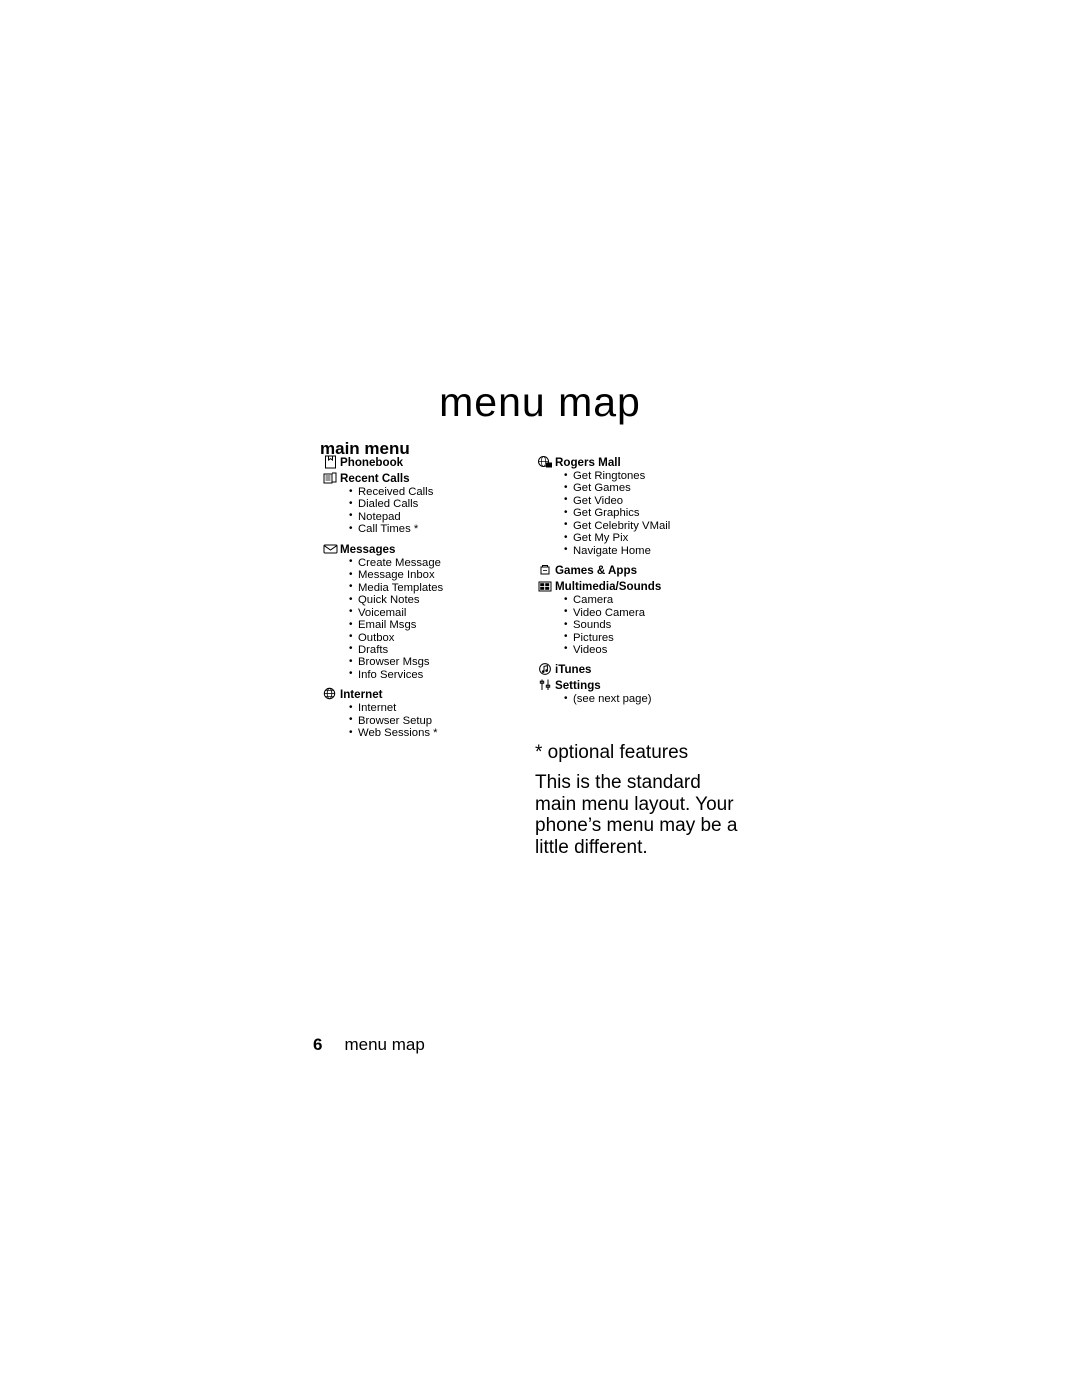 The height and width of the screenshot is (1397, 1080). I want to click on messages-envelope-icon, so click(330, 549).